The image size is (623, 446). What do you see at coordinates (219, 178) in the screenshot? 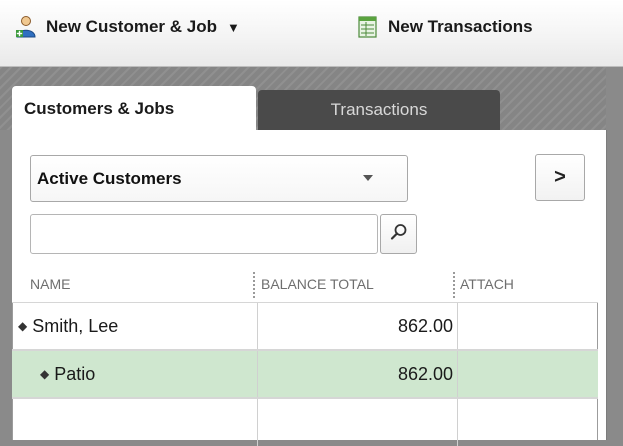
I see `customer-filter-dropdown: Active Customers` at bounding box center [219, 178].